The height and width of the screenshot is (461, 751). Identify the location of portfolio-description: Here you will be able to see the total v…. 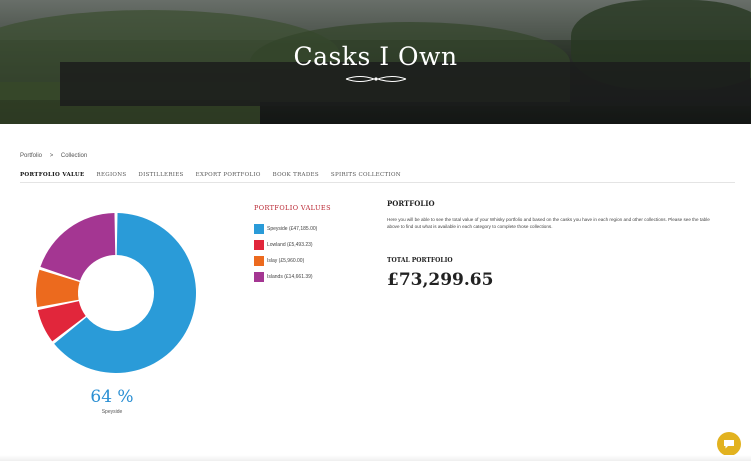
(548, 223).